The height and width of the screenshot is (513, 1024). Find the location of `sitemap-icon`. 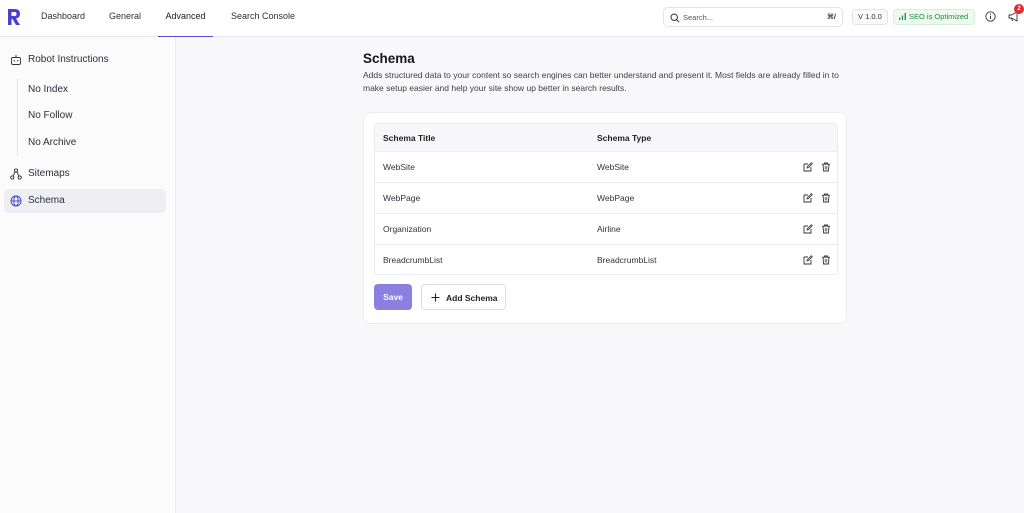

sitemap-icon is located at coordinates (16, 174).